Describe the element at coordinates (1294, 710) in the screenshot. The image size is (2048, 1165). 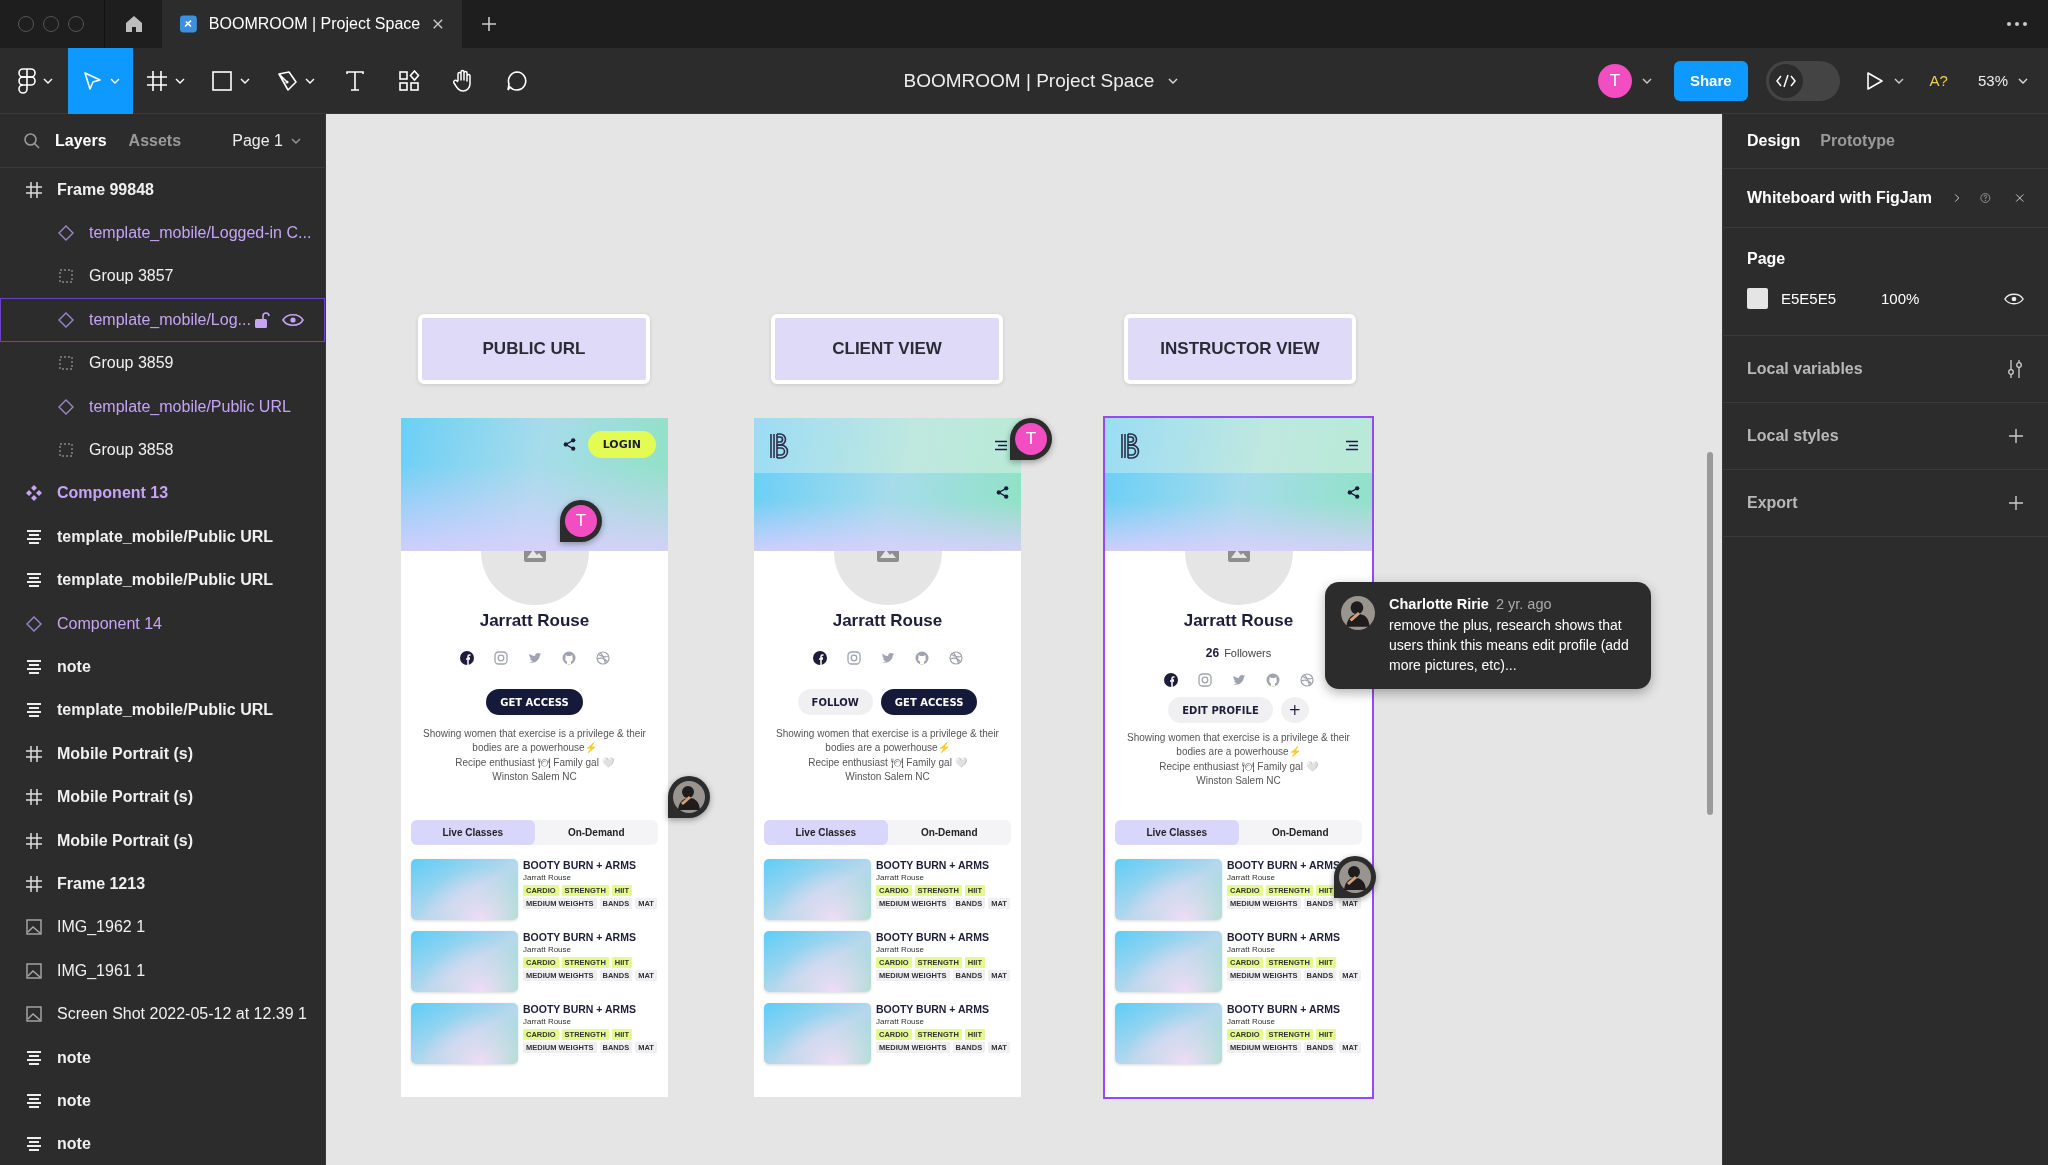
I see `add-button: +` at that location.